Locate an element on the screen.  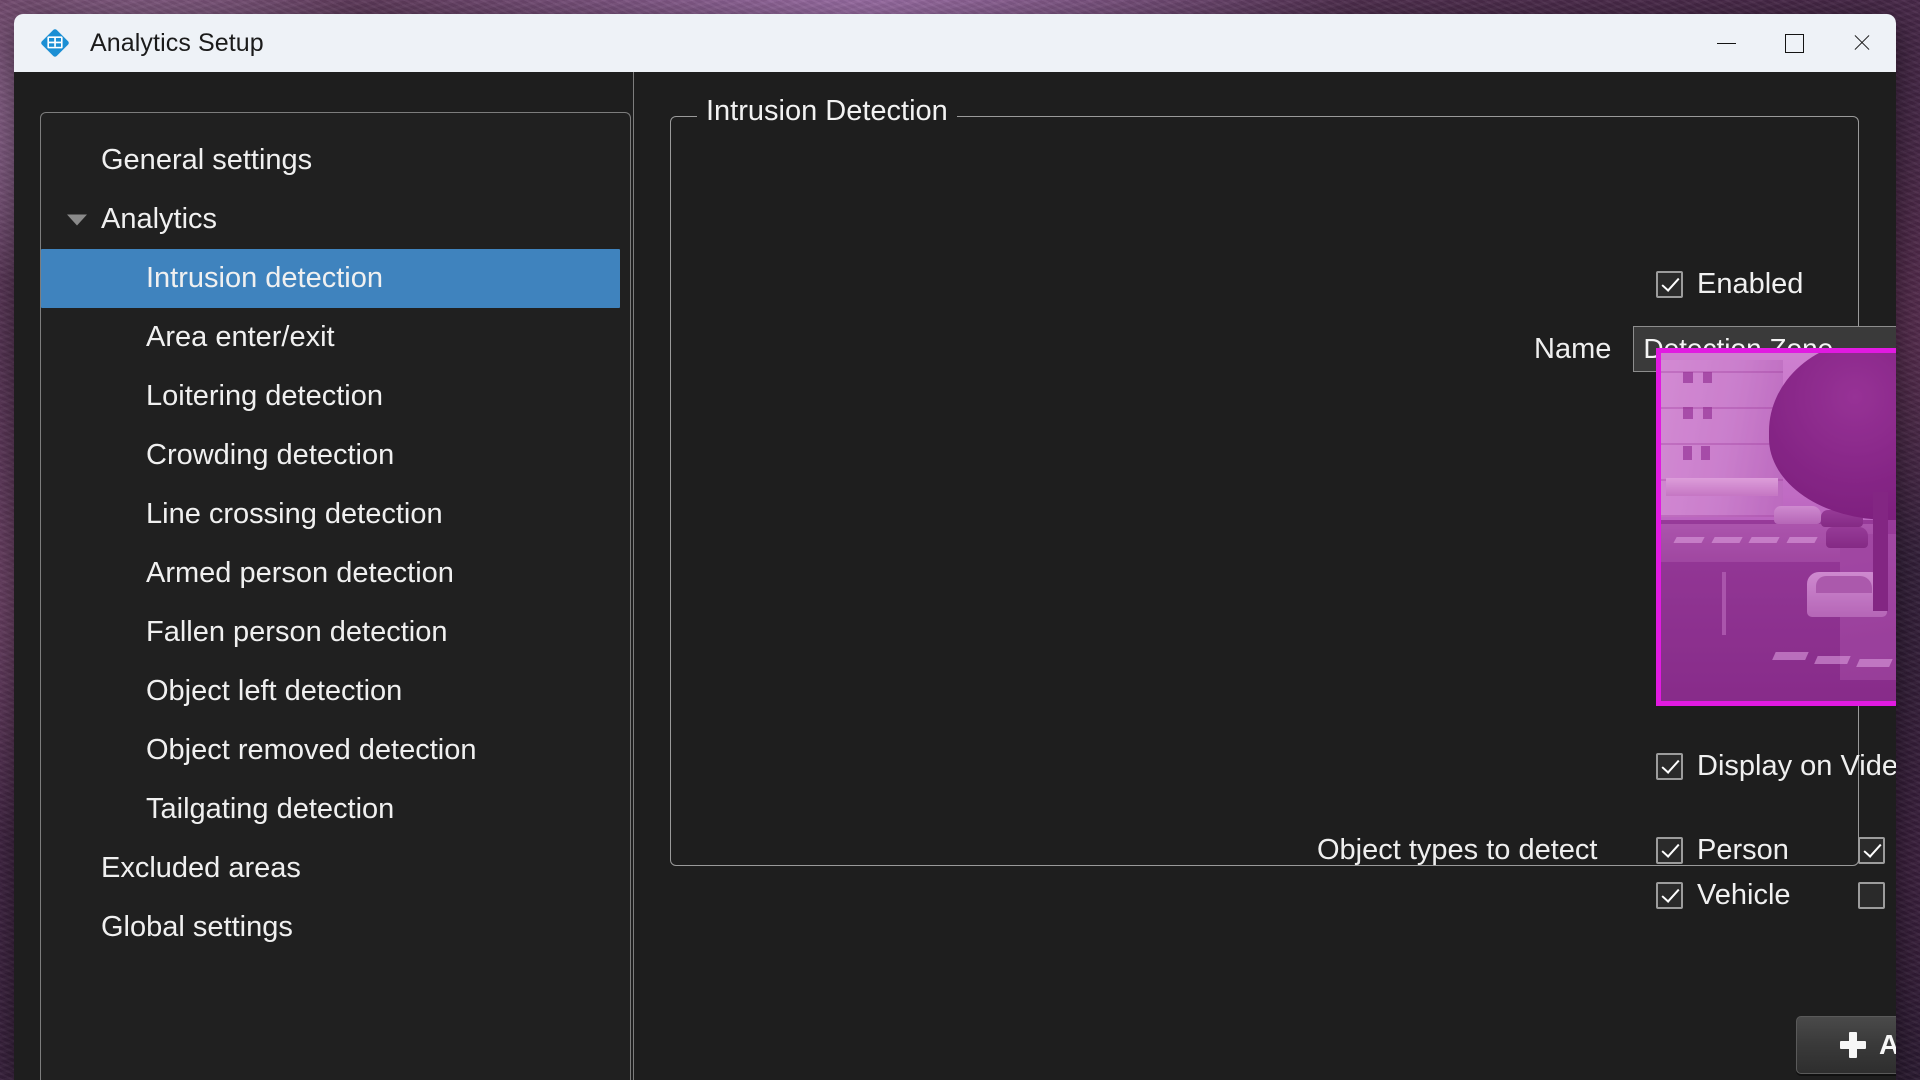
sidebar-item-area-enter-exit: Area enter/exit is located at coordinates (335, 337).